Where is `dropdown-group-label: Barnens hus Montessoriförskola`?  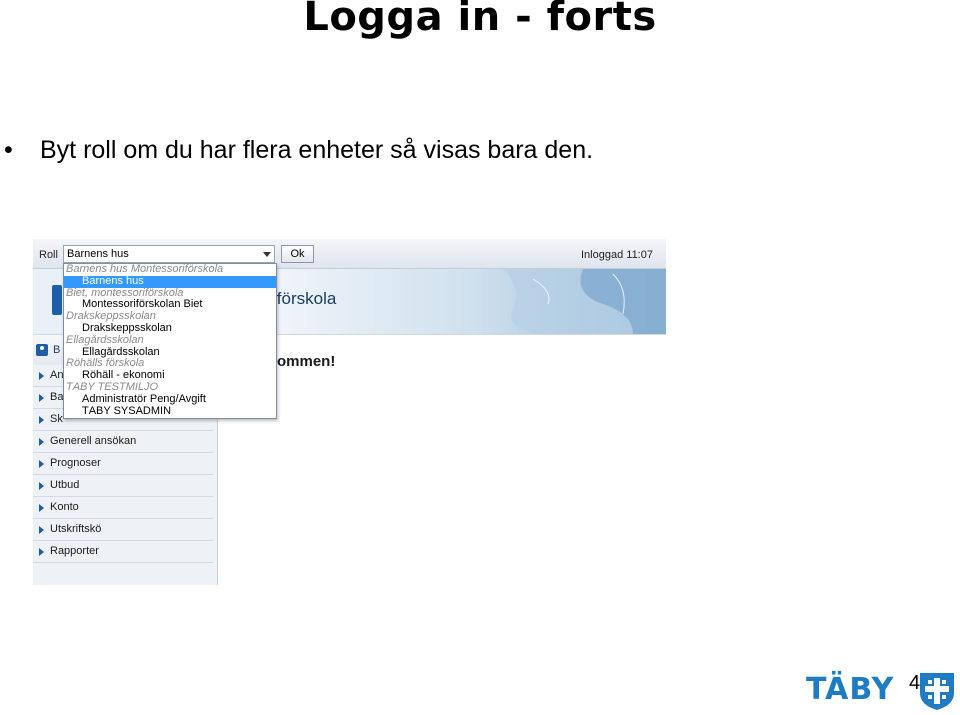 dropdown-group-label: Barnens hus Montessoriförskola is located at coordinates (145, 269).